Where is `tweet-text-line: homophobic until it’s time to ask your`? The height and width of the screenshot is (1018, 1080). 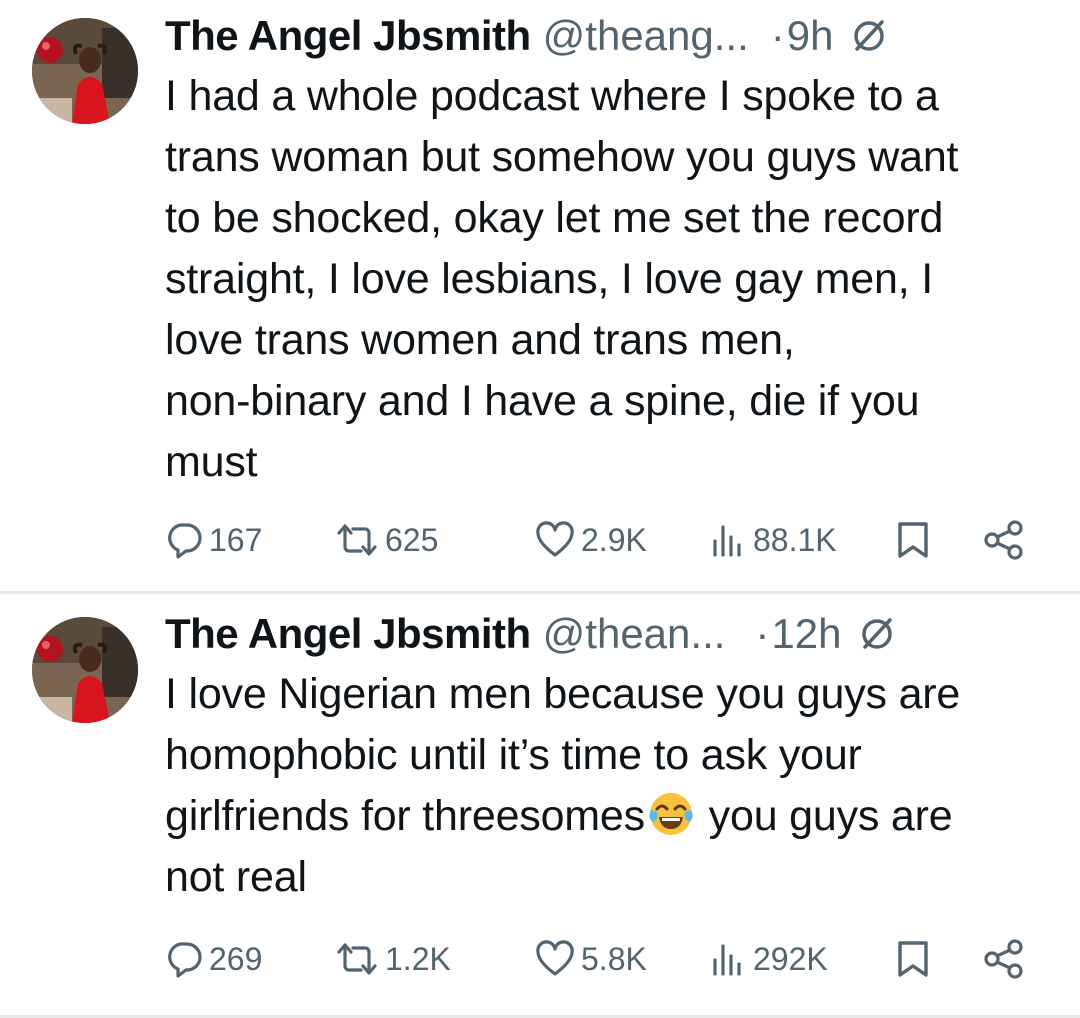 tweet-text-line: homophobic until it’s time to ask your is located at coordinates (513, 755).